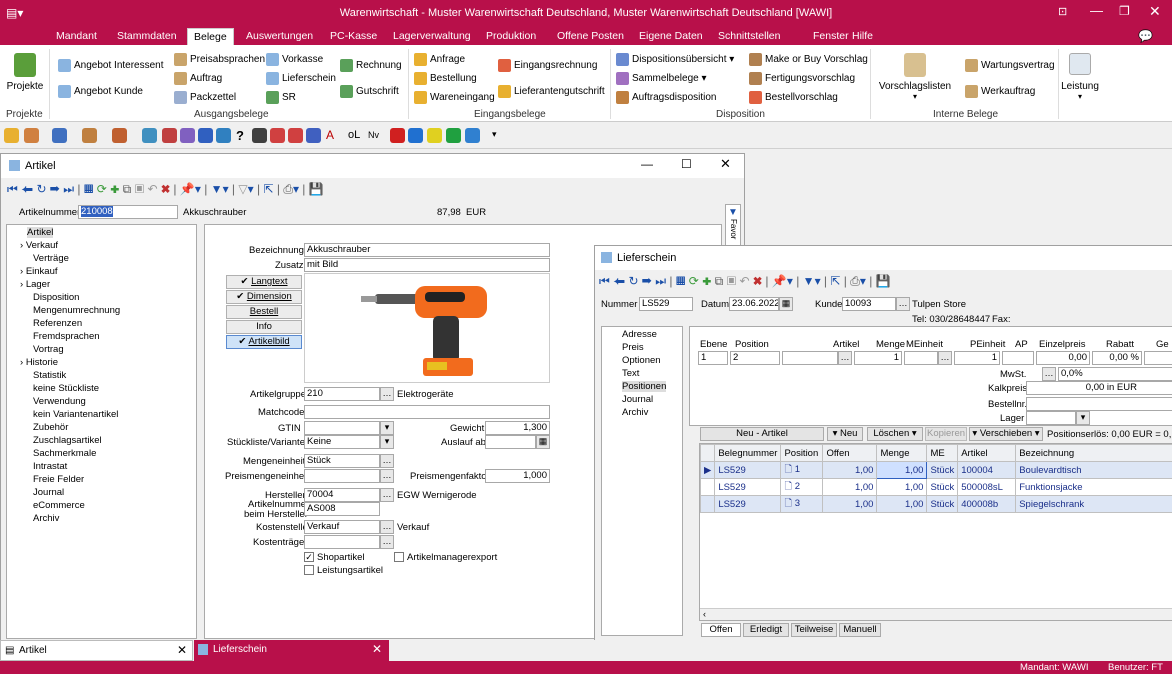  What do you see at coordinates (101, 454) in the screenshot?
I see `tree-item-sachmerkmale: Sachmerkmale` at bounding box center [101, 454].